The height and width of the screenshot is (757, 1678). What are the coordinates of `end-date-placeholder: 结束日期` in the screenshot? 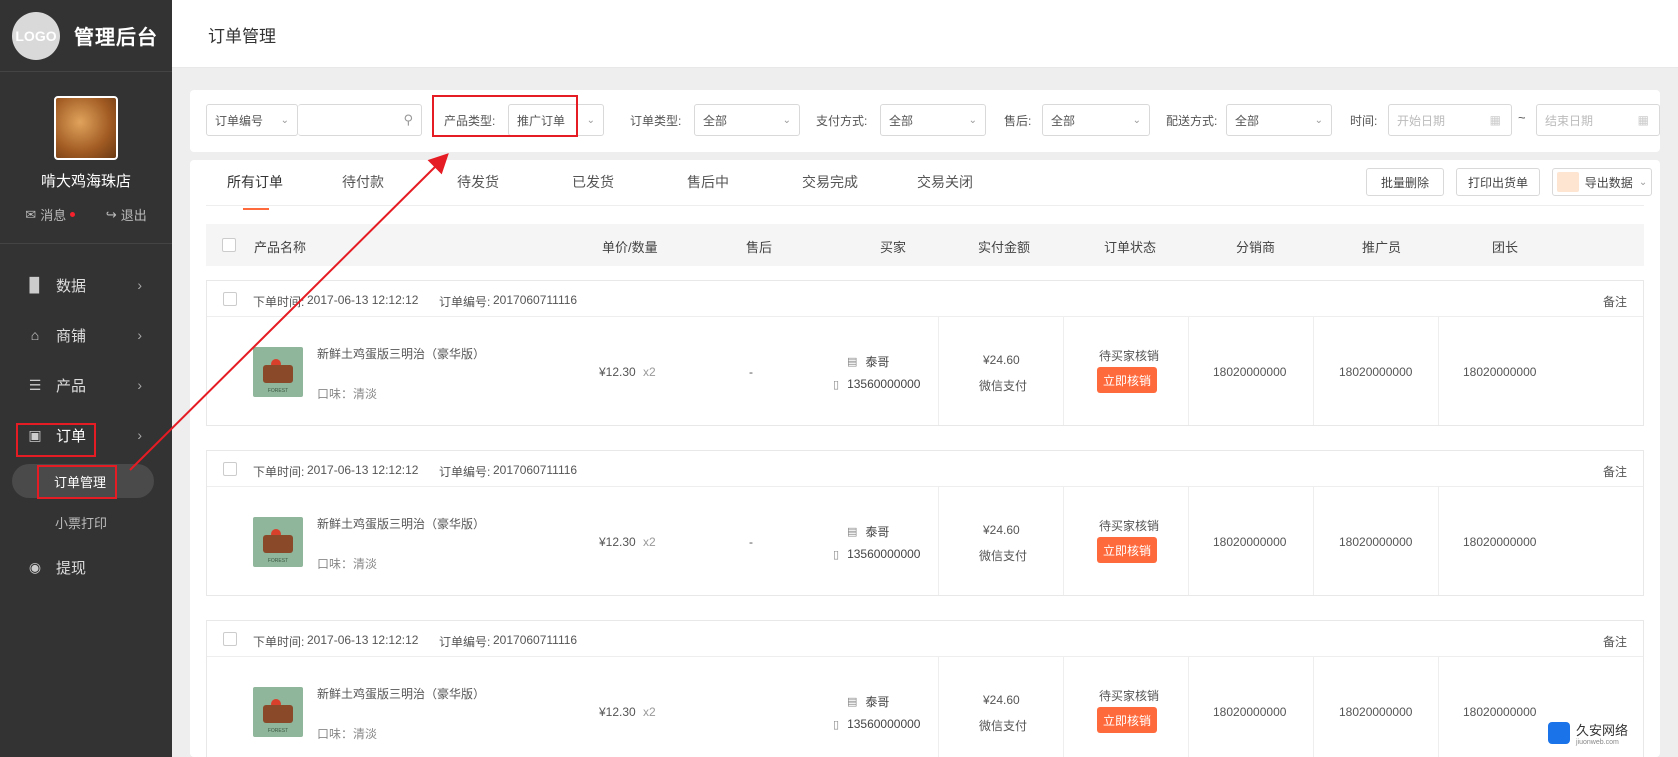 It's located at (1569, 120).